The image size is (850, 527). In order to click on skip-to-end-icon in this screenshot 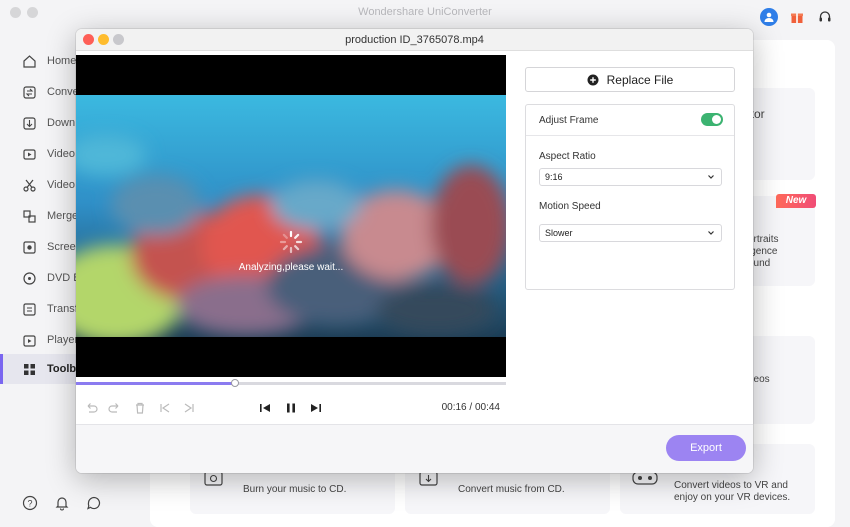, I will do `click(189, 408)`.